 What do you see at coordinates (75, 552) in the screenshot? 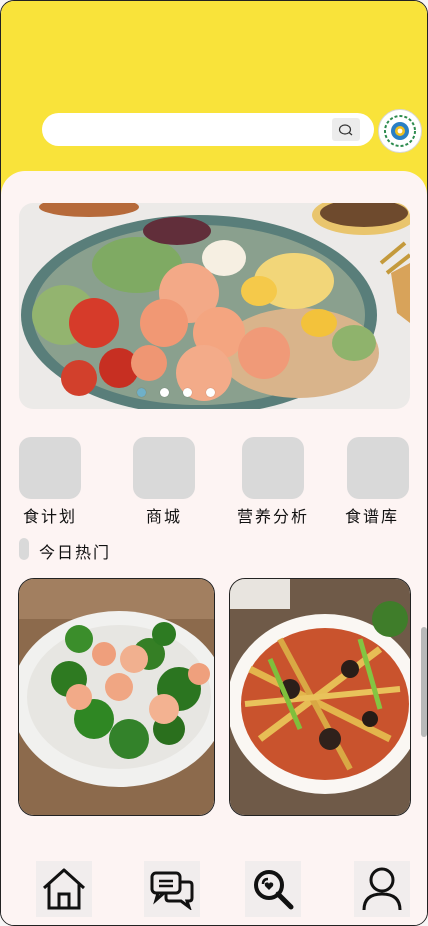
I see `section-title: 今日热门` at bounding box center [75, 552].